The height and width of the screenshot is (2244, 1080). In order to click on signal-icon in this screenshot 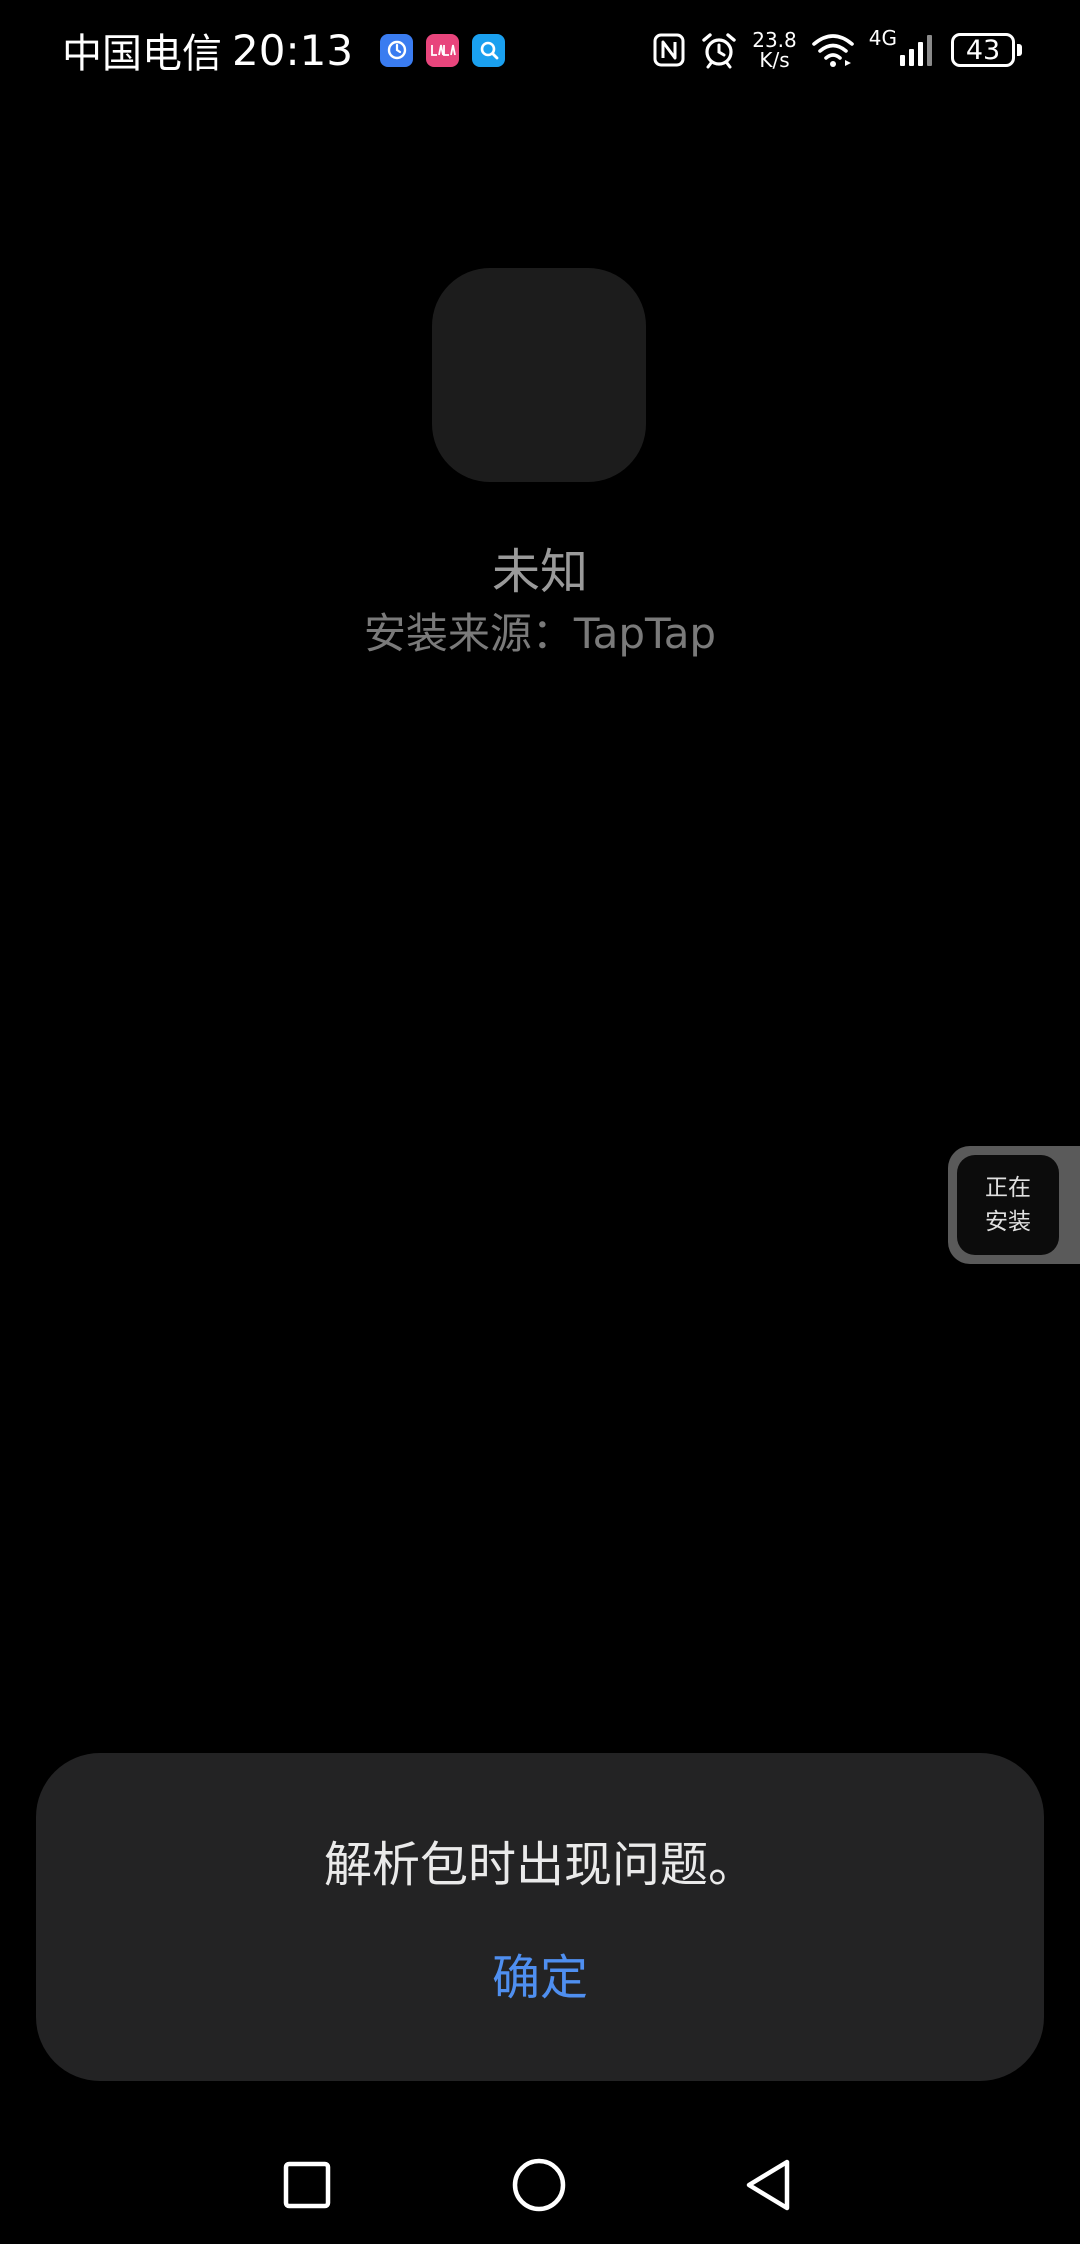, I will do `click(916, 50)`.